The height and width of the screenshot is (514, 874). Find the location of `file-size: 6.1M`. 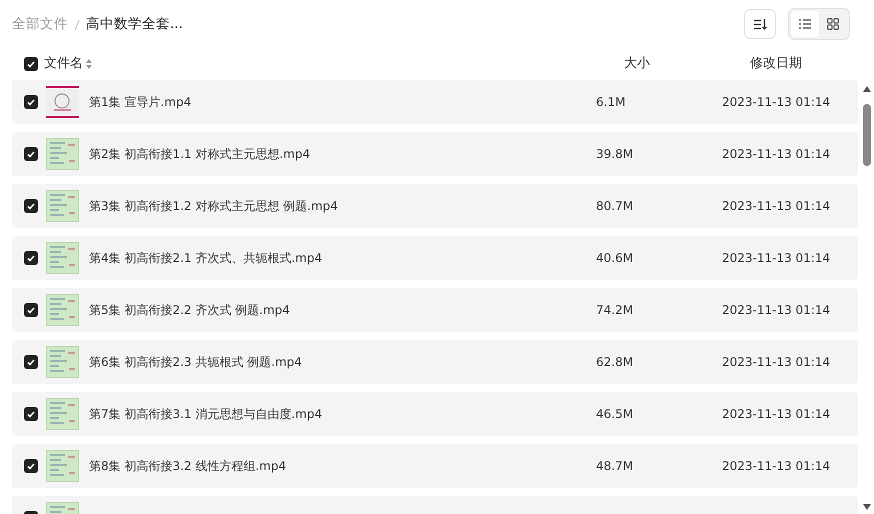

file-size: 6.1M is located at coordinates (611, 102).